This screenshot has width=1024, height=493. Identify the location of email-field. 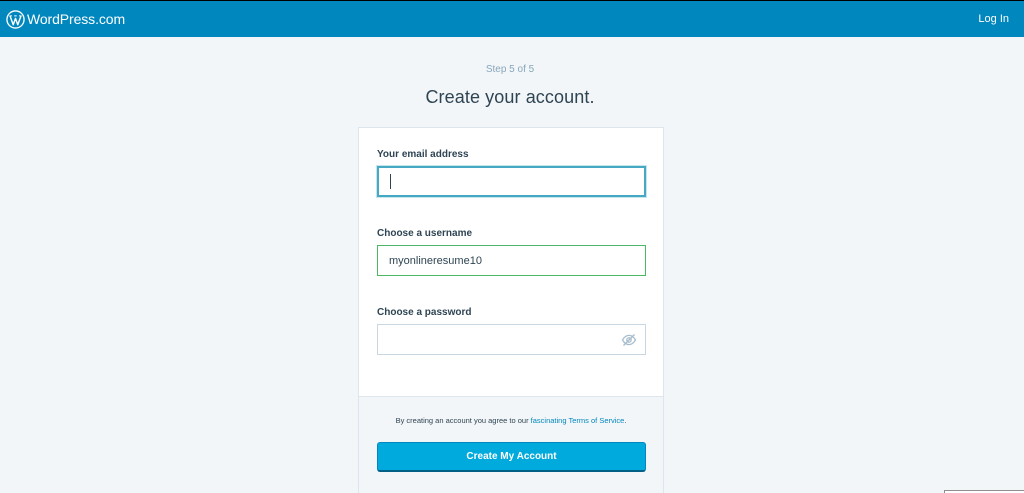
(511, 181).